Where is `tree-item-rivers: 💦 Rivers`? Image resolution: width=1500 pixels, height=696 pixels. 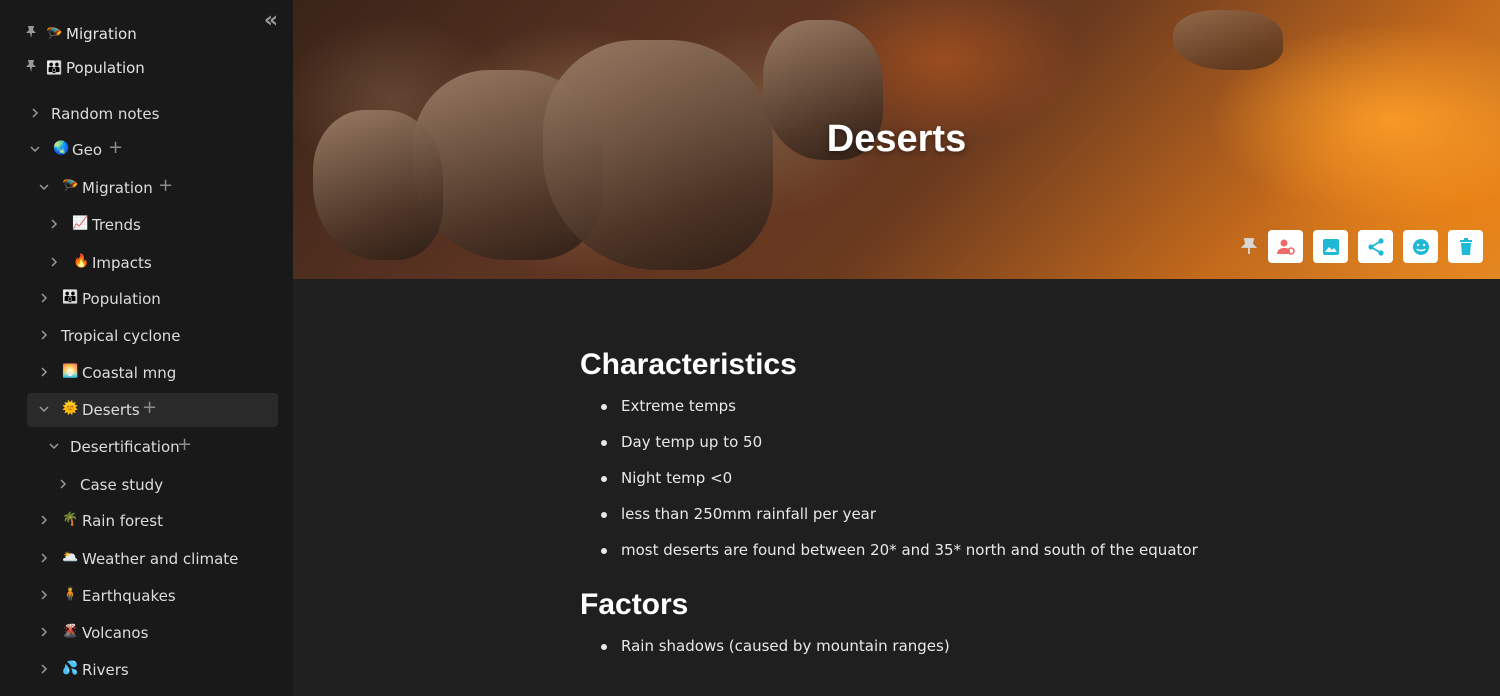 tree-item-rivers: 💦 Rivers is located at coordinates (146, 670).